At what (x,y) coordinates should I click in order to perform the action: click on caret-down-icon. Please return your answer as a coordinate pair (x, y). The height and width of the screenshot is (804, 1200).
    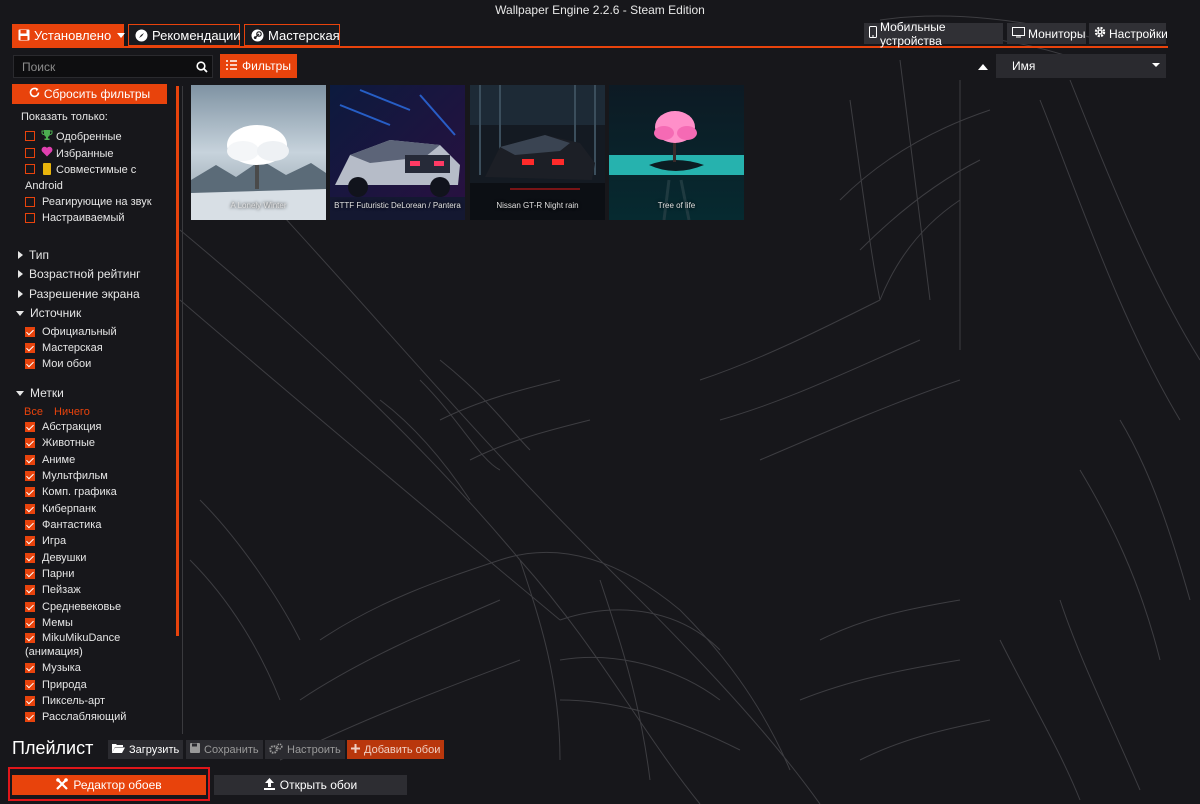
    Looking at the image, I should click on (20, 393).